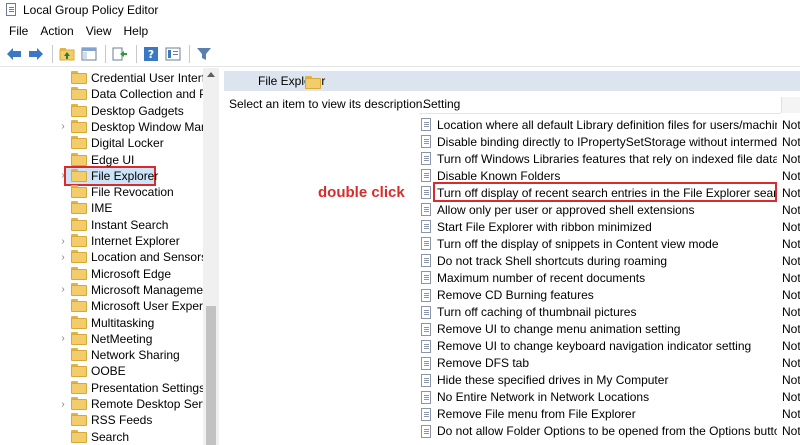 This screenshot has width=800, height=445. I want to click on policy-setting-row: Maximum number of recent documents Not, so click(610, 277).